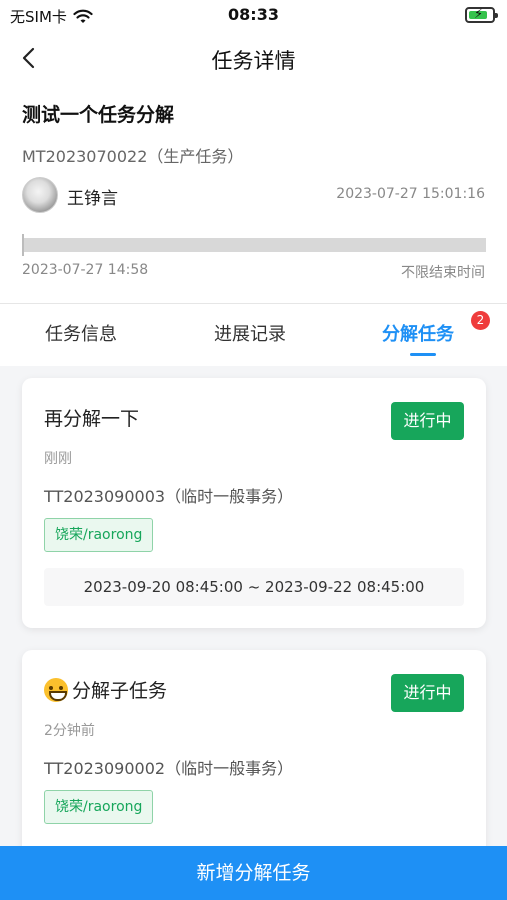 The width and height of the screenshot is (507, 900). Describe the element at coordinates (254, 245) in the screenshot. I see `task-progress-bar` at that location.